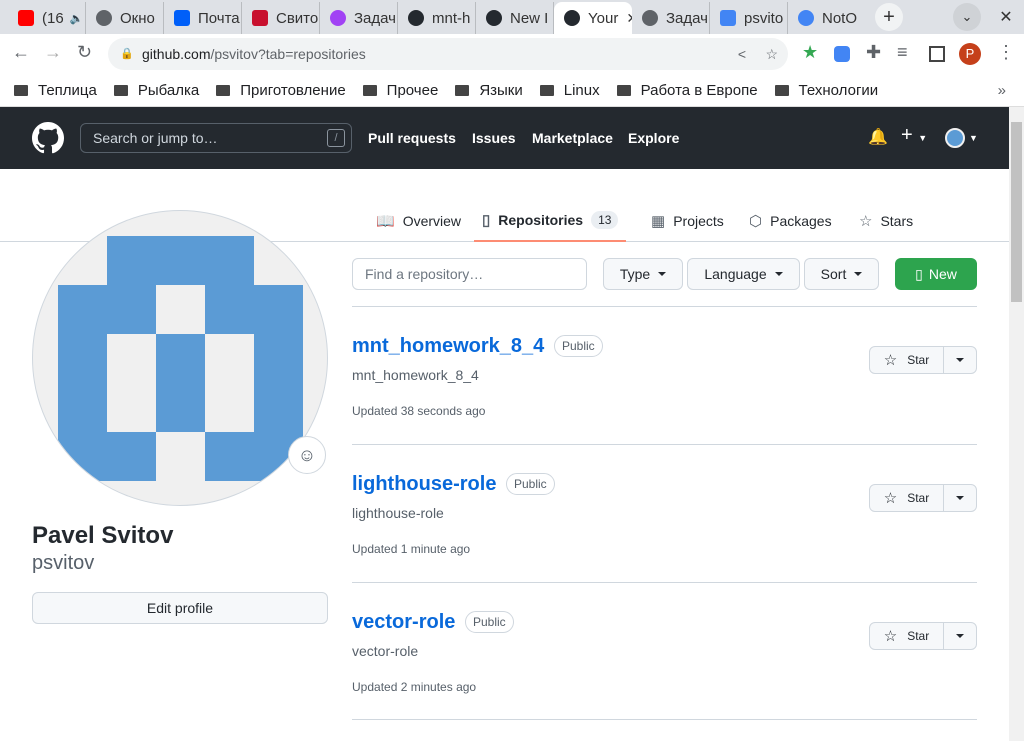 This screenshot has height=741, width=1024. What do you see at coordinates (826, 90) in the screenshot?
I see `bookmark-folder: Технологии` at bounding box center [826, 90].